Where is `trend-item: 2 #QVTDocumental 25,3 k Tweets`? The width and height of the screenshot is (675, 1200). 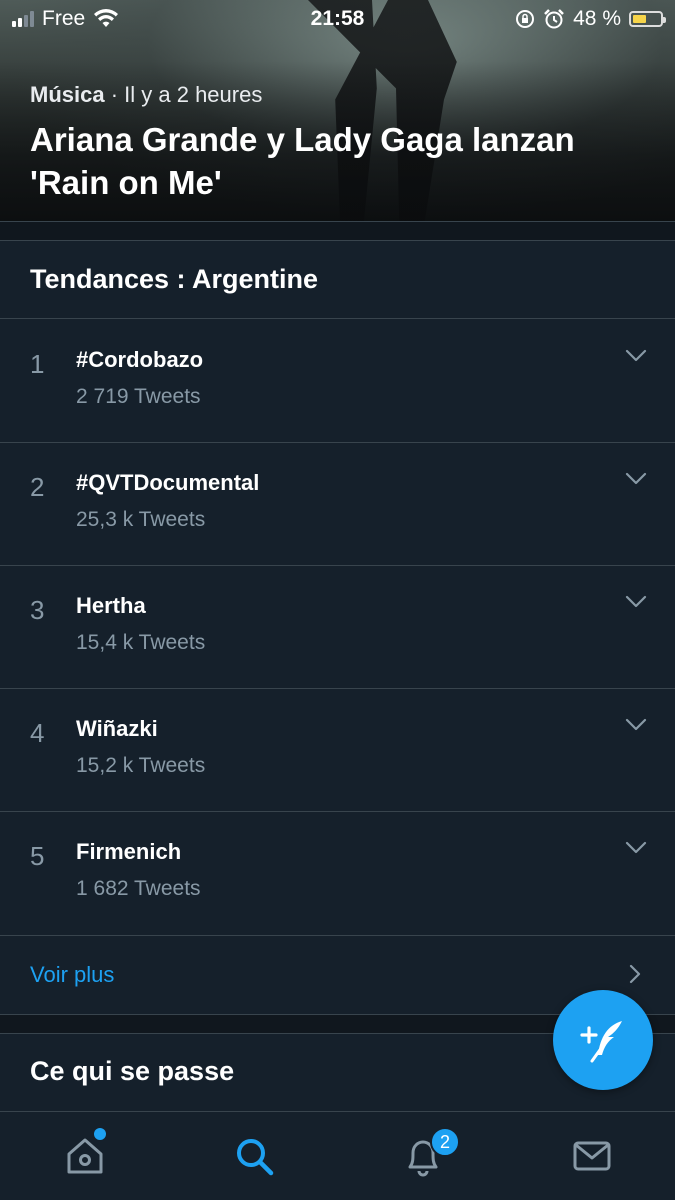 trend-item: 2 #QVTDocumental 25,3 k Tweets is located at coordinates (337, 503).